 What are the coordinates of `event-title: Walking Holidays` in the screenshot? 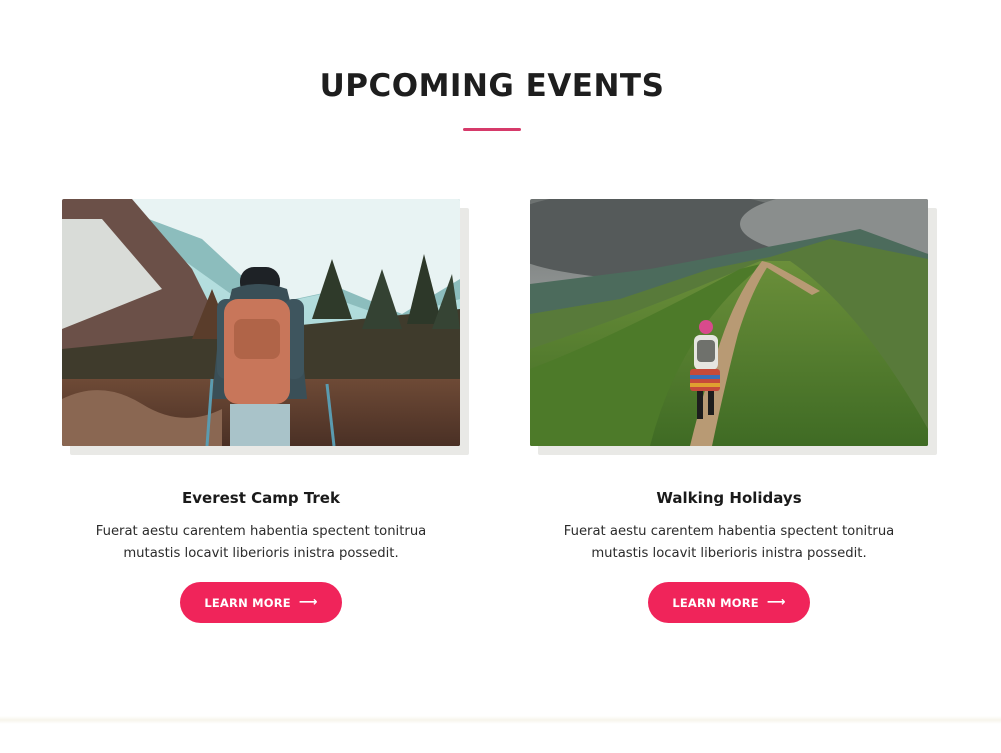 It's located at (729, 498).